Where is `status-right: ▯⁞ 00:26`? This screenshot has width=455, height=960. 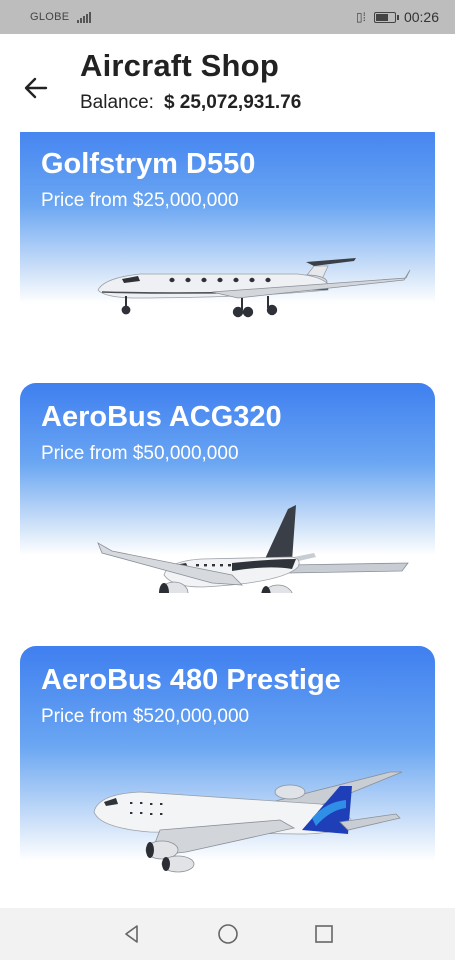
status-right: ▯⁞ 00:26 is located at coordinates (397, 17).